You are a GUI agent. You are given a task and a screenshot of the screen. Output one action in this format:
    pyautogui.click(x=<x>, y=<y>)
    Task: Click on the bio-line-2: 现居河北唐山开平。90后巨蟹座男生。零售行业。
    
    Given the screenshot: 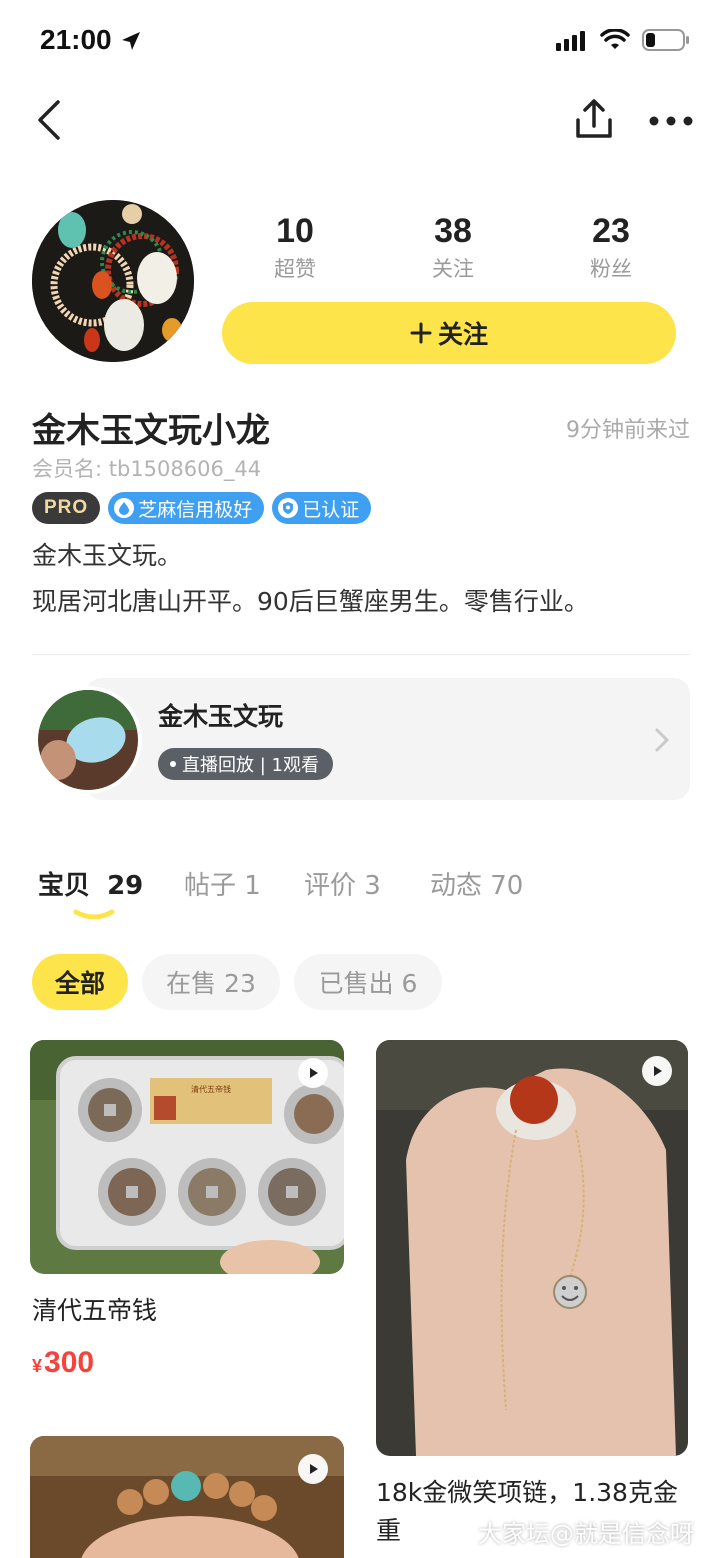 What is the action you would take?
    pyautogui.click(x=310, y=601)
    